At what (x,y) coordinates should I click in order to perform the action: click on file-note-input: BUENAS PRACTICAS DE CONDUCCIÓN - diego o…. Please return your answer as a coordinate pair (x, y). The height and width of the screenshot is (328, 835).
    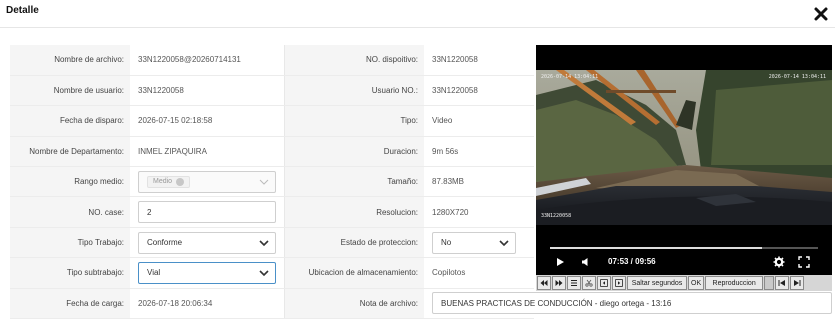
    Looking at the image, I should click on (632, 303).